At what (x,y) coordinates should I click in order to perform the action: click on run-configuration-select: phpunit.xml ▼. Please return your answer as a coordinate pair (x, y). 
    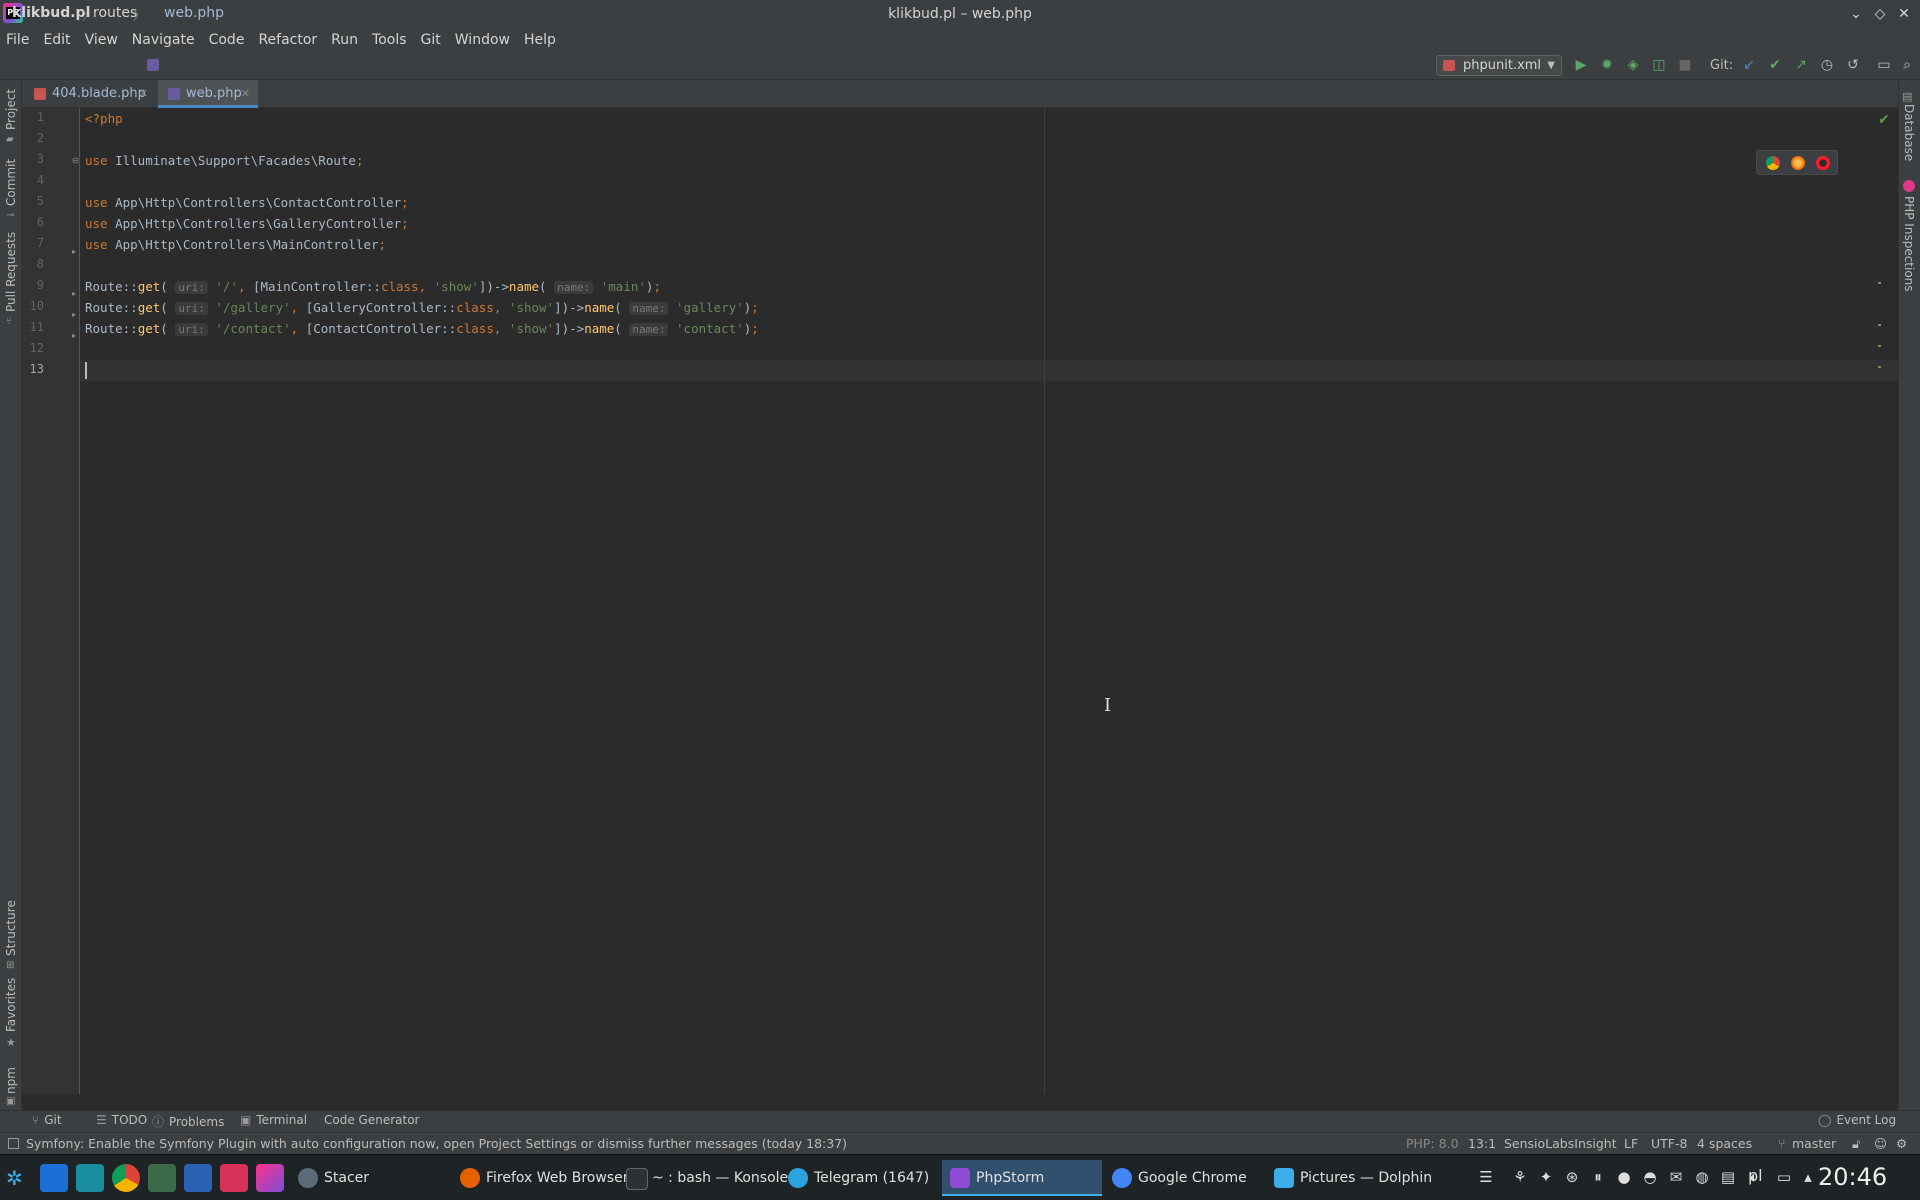
    Looking at the image, I should click on (1499, 65).